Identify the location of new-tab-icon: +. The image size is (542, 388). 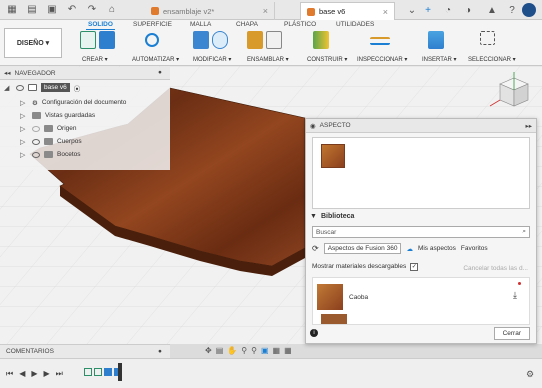
(428, 10).